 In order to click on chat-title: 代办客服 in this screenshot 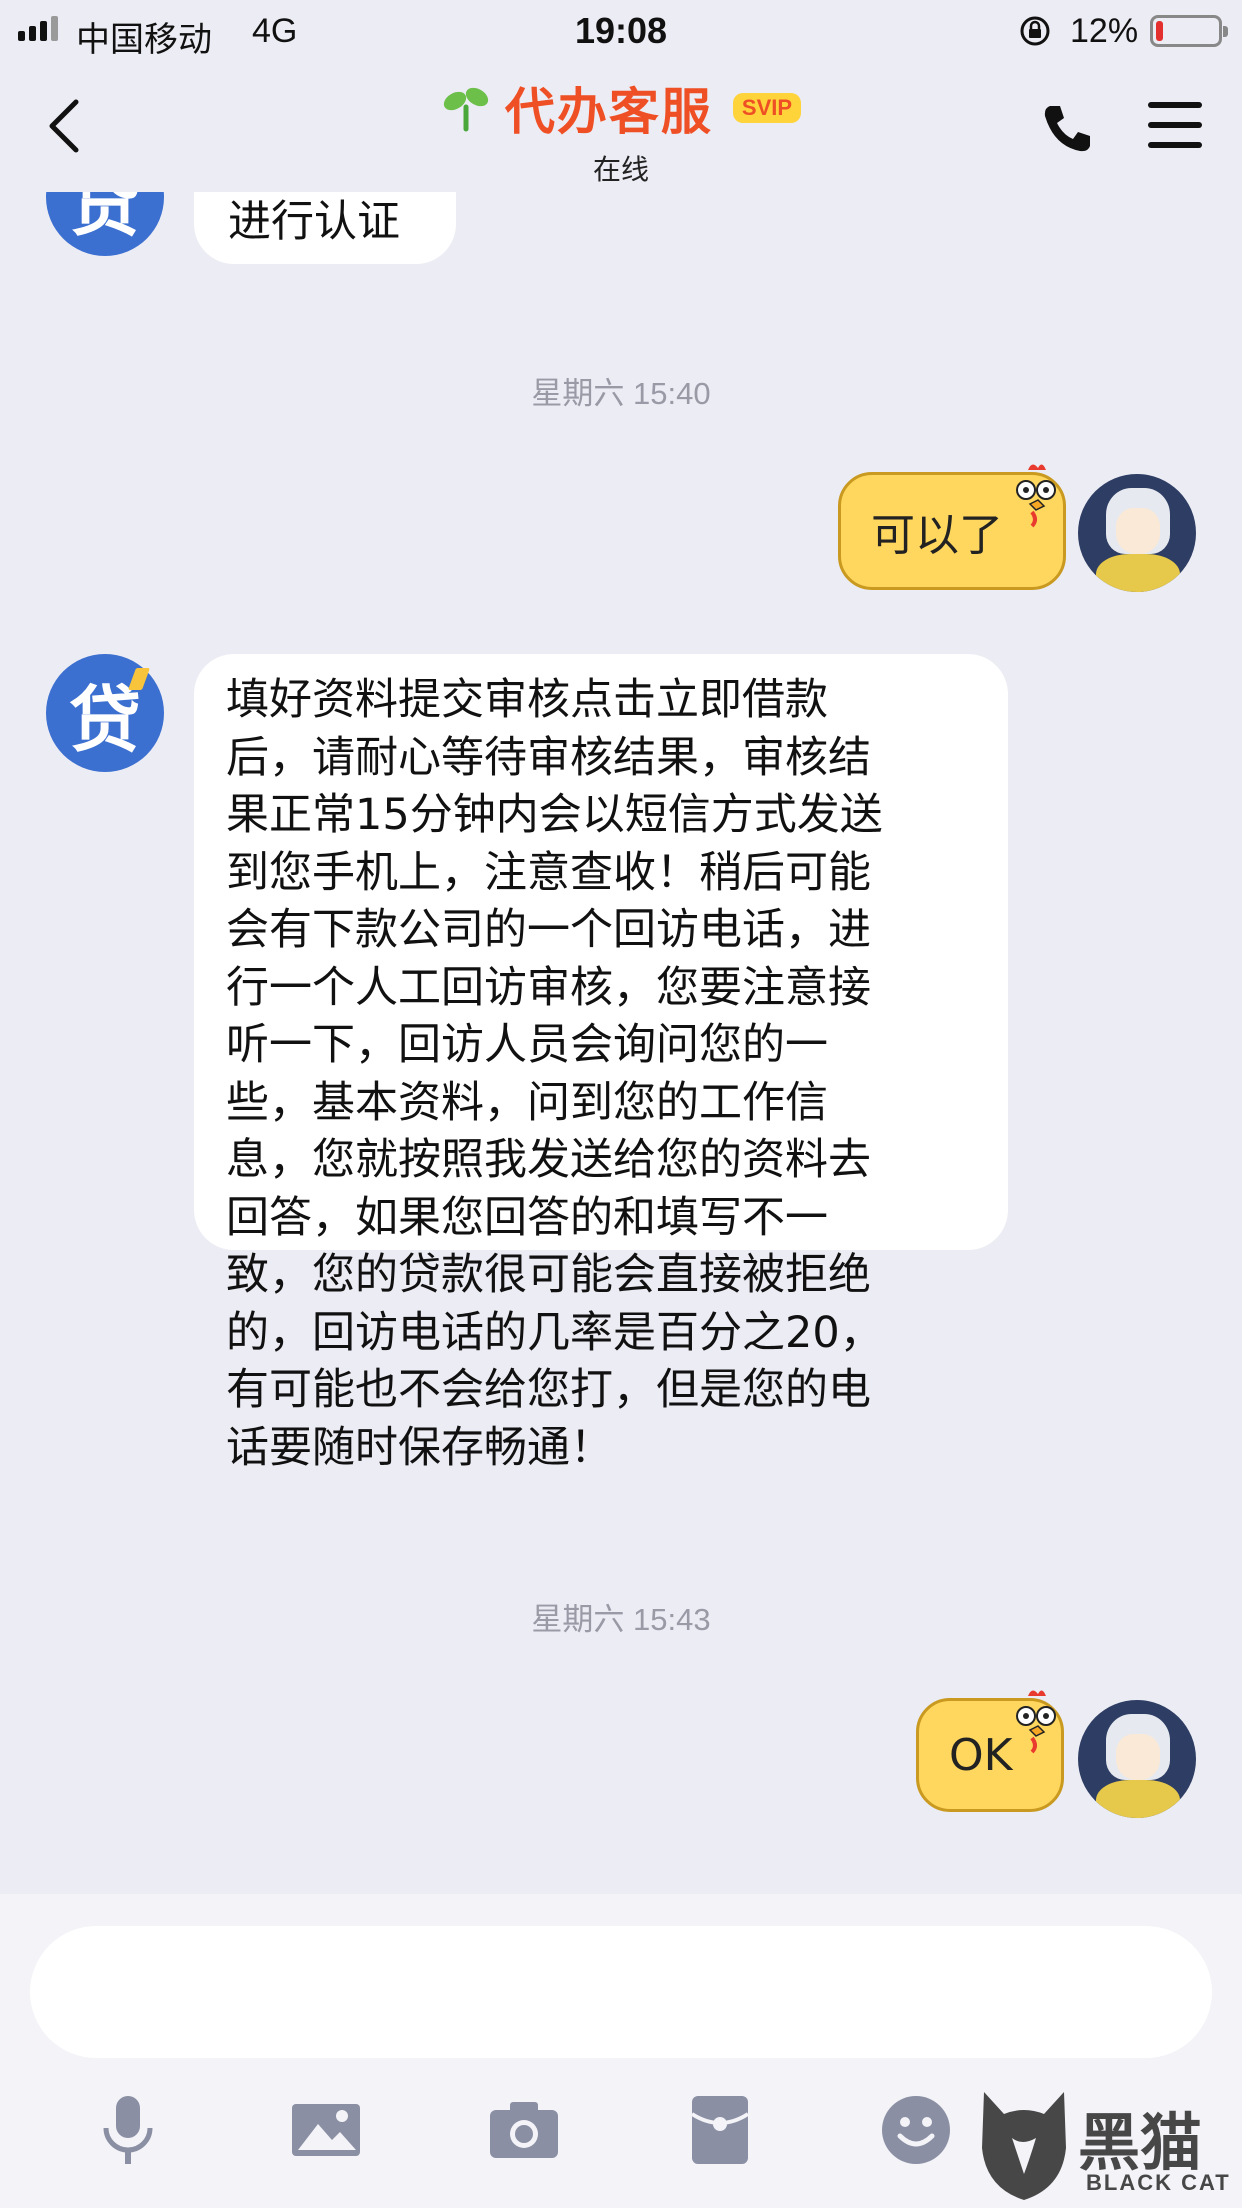, I will do `click(608, 112)`.